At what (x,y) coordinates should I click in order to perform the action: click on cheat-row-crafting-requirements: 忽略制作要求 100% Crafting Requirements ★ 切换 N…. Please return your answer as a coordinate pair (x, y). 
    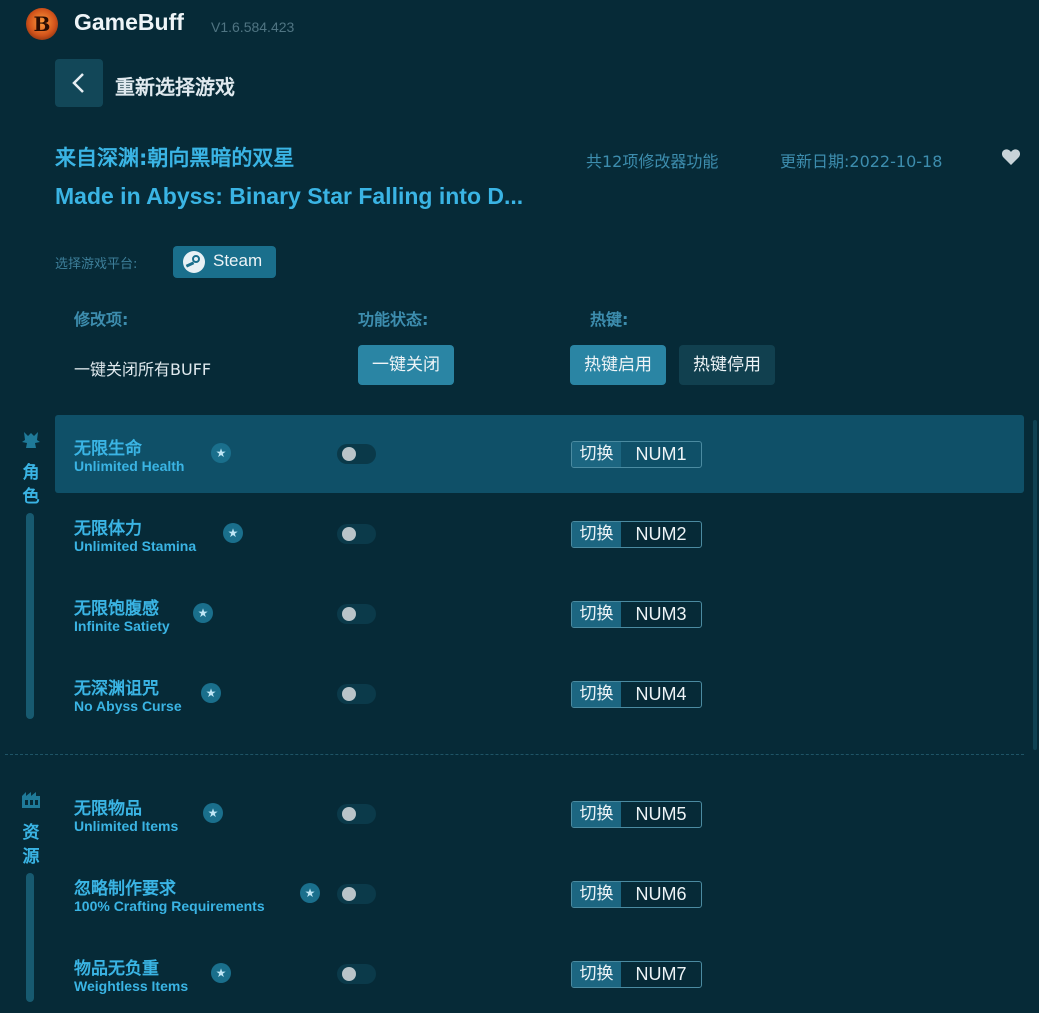
    Looking at the image, I should click on (539, 894).